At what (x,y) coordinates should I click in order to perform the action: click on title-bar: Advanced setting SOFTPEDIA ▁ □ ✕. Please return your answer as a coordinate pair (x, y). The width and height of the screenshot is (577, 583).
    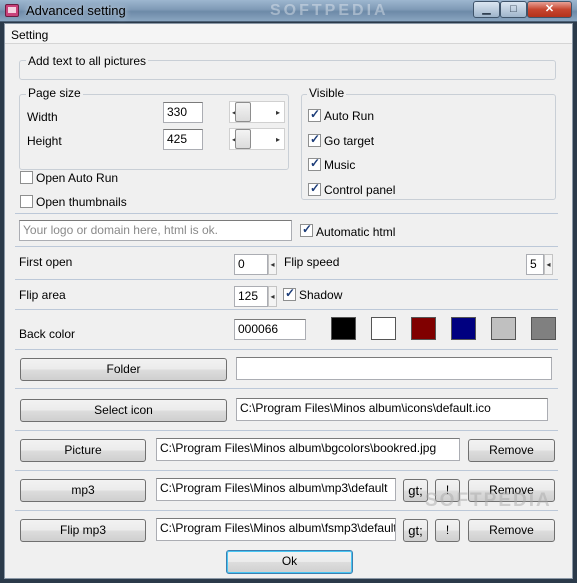
    Looking at the image, I should click on (288, 11).